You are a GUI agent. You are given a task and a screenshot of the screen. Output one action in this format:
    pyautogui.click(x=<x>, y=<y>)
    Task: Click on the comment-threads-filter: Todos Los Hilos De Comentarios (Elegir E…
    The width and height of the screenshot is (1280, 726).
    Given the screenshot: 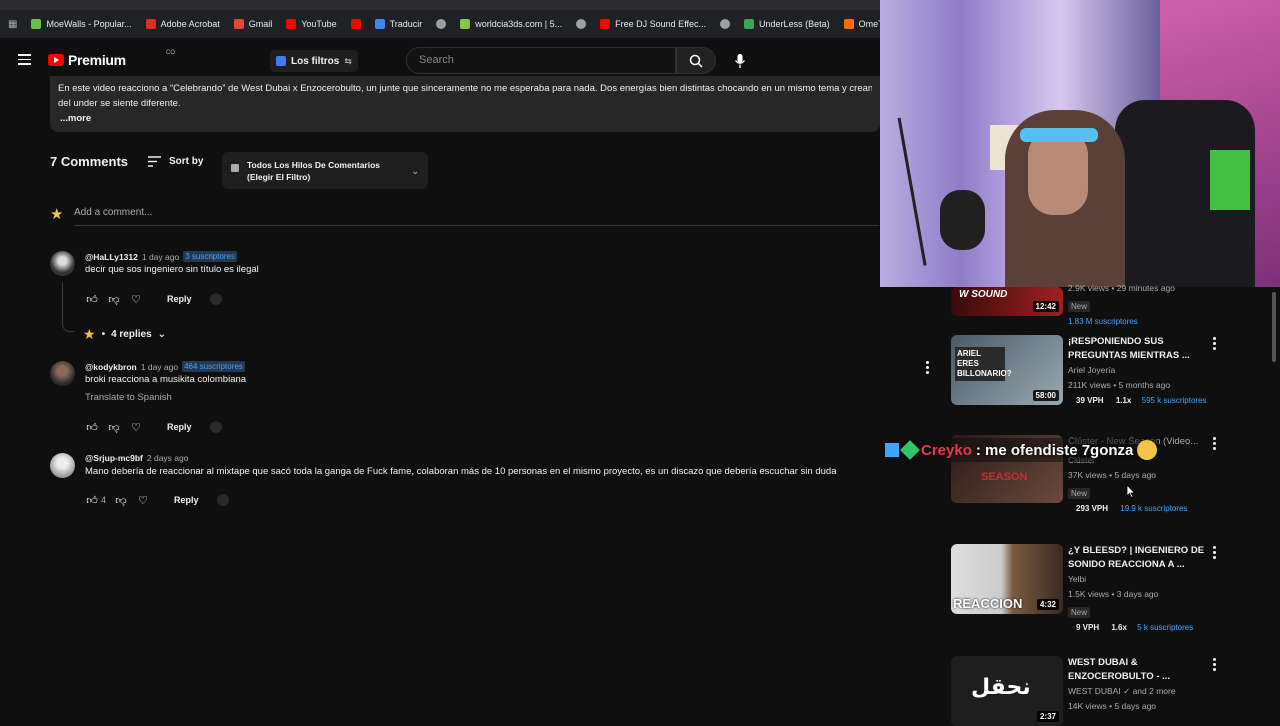 What is the action you would take?
    pyautogui.click(x=325, y=170)
    